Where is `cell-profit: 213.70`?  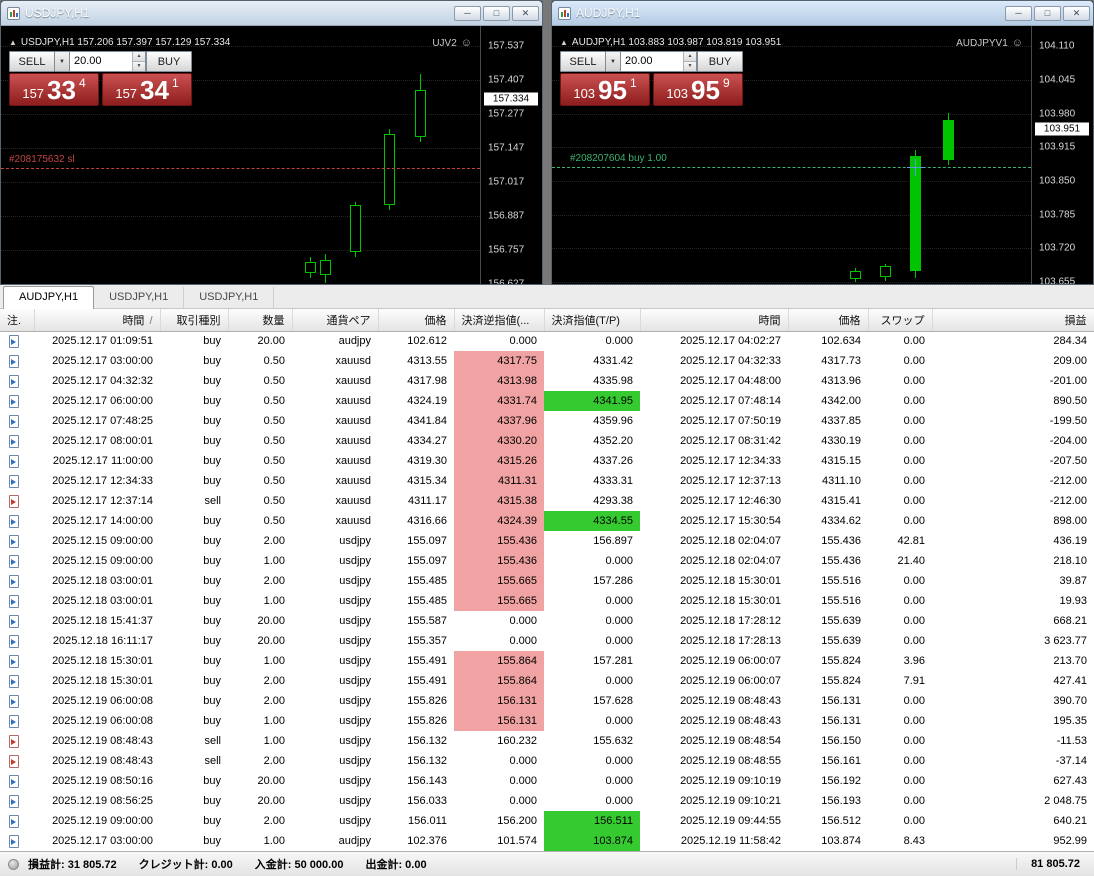
cell-profit: 213.70 is located at coordinates (1070, 661).